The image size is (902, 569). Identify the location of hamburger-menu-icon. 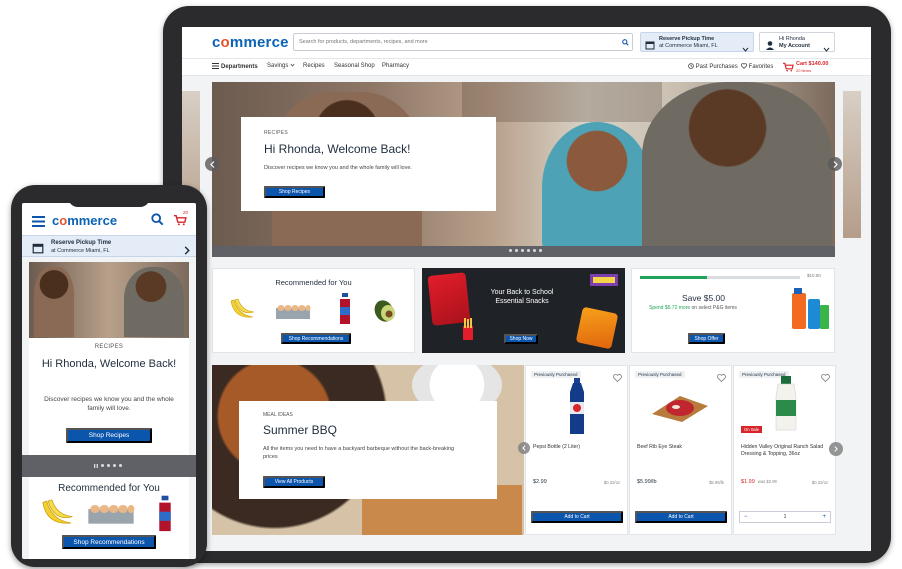
(38, 223).